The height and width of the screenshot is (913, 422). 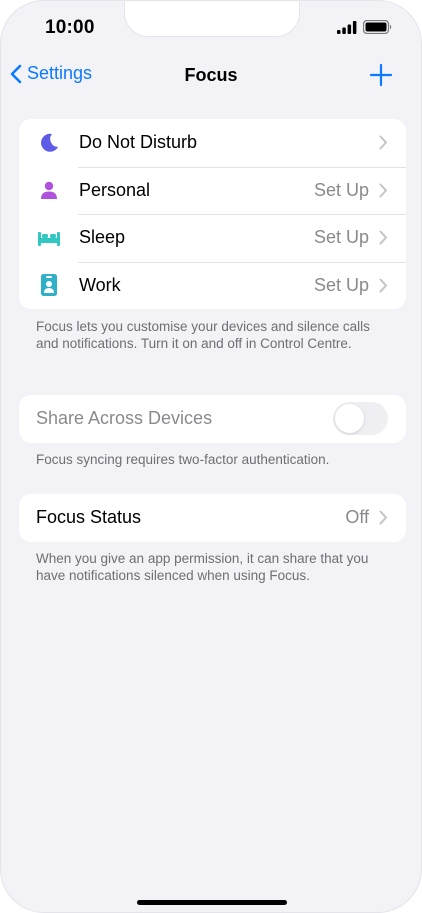 What do you see at coordinates (49, 238) in the screenshot?
I see `bed-icon` at bounding box center [49, 238].